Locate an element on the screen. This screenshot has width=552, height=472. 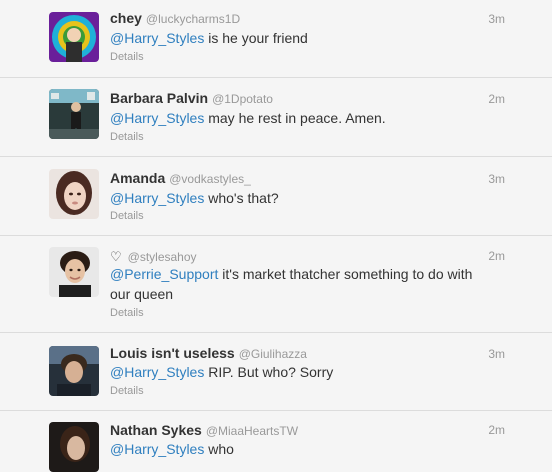
user-handle: @MiaaHeartsTW is located at coordinates (252, 431).